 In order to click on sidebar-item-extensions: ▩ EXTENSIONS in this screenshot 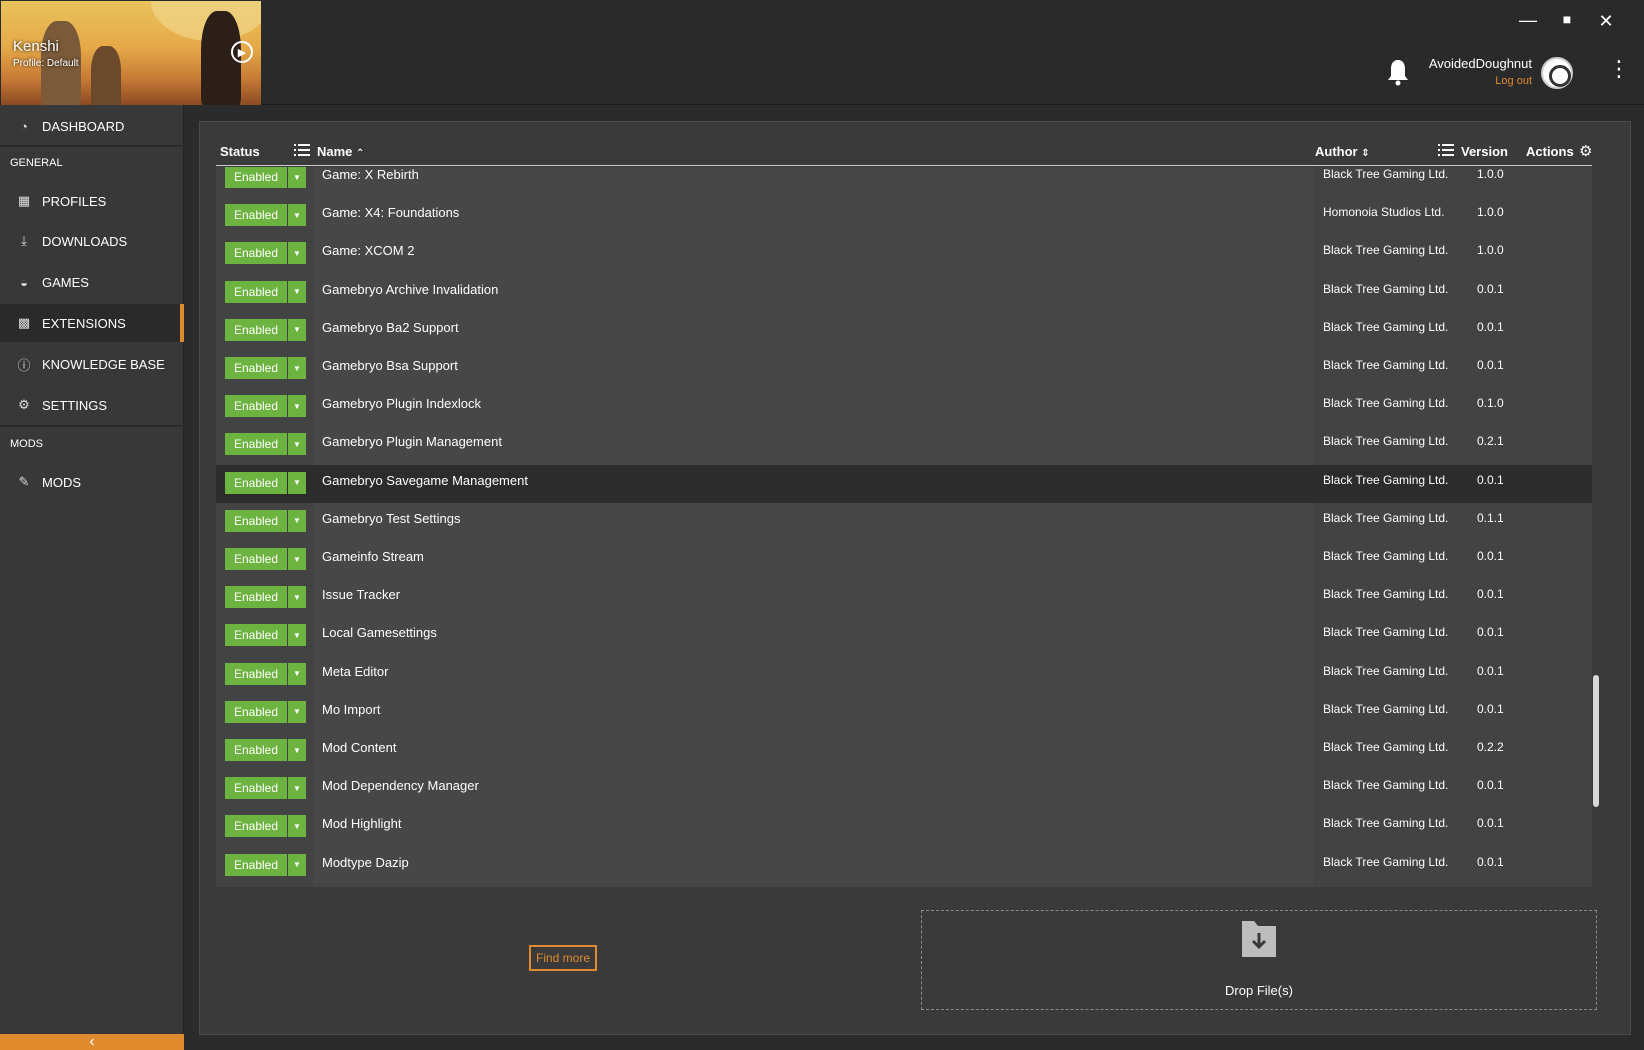, I will do `click(92, 323)`.